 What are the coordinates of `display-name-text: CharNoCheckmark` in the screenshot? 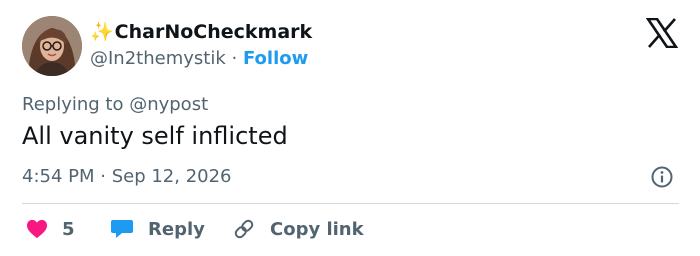 It's located at (213, 31).